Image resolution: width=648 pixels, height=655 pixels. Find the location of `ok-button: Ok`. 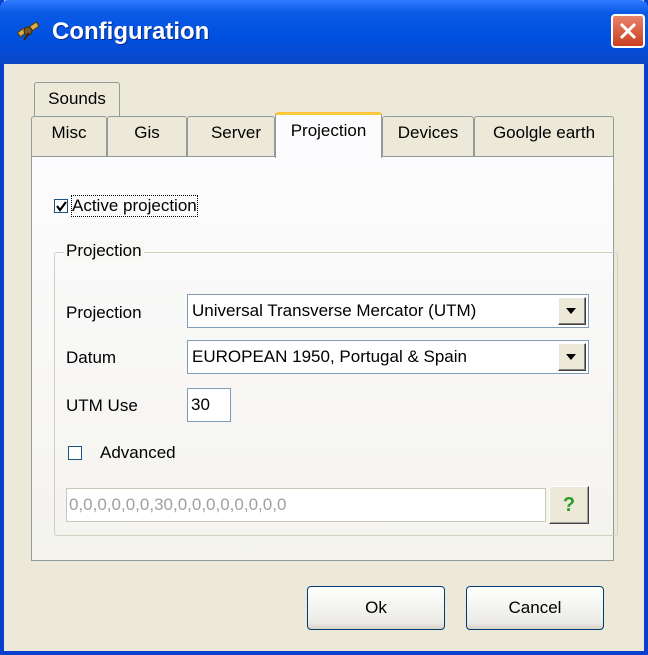

ok-button: Ok is located at coordinates (376, 608).